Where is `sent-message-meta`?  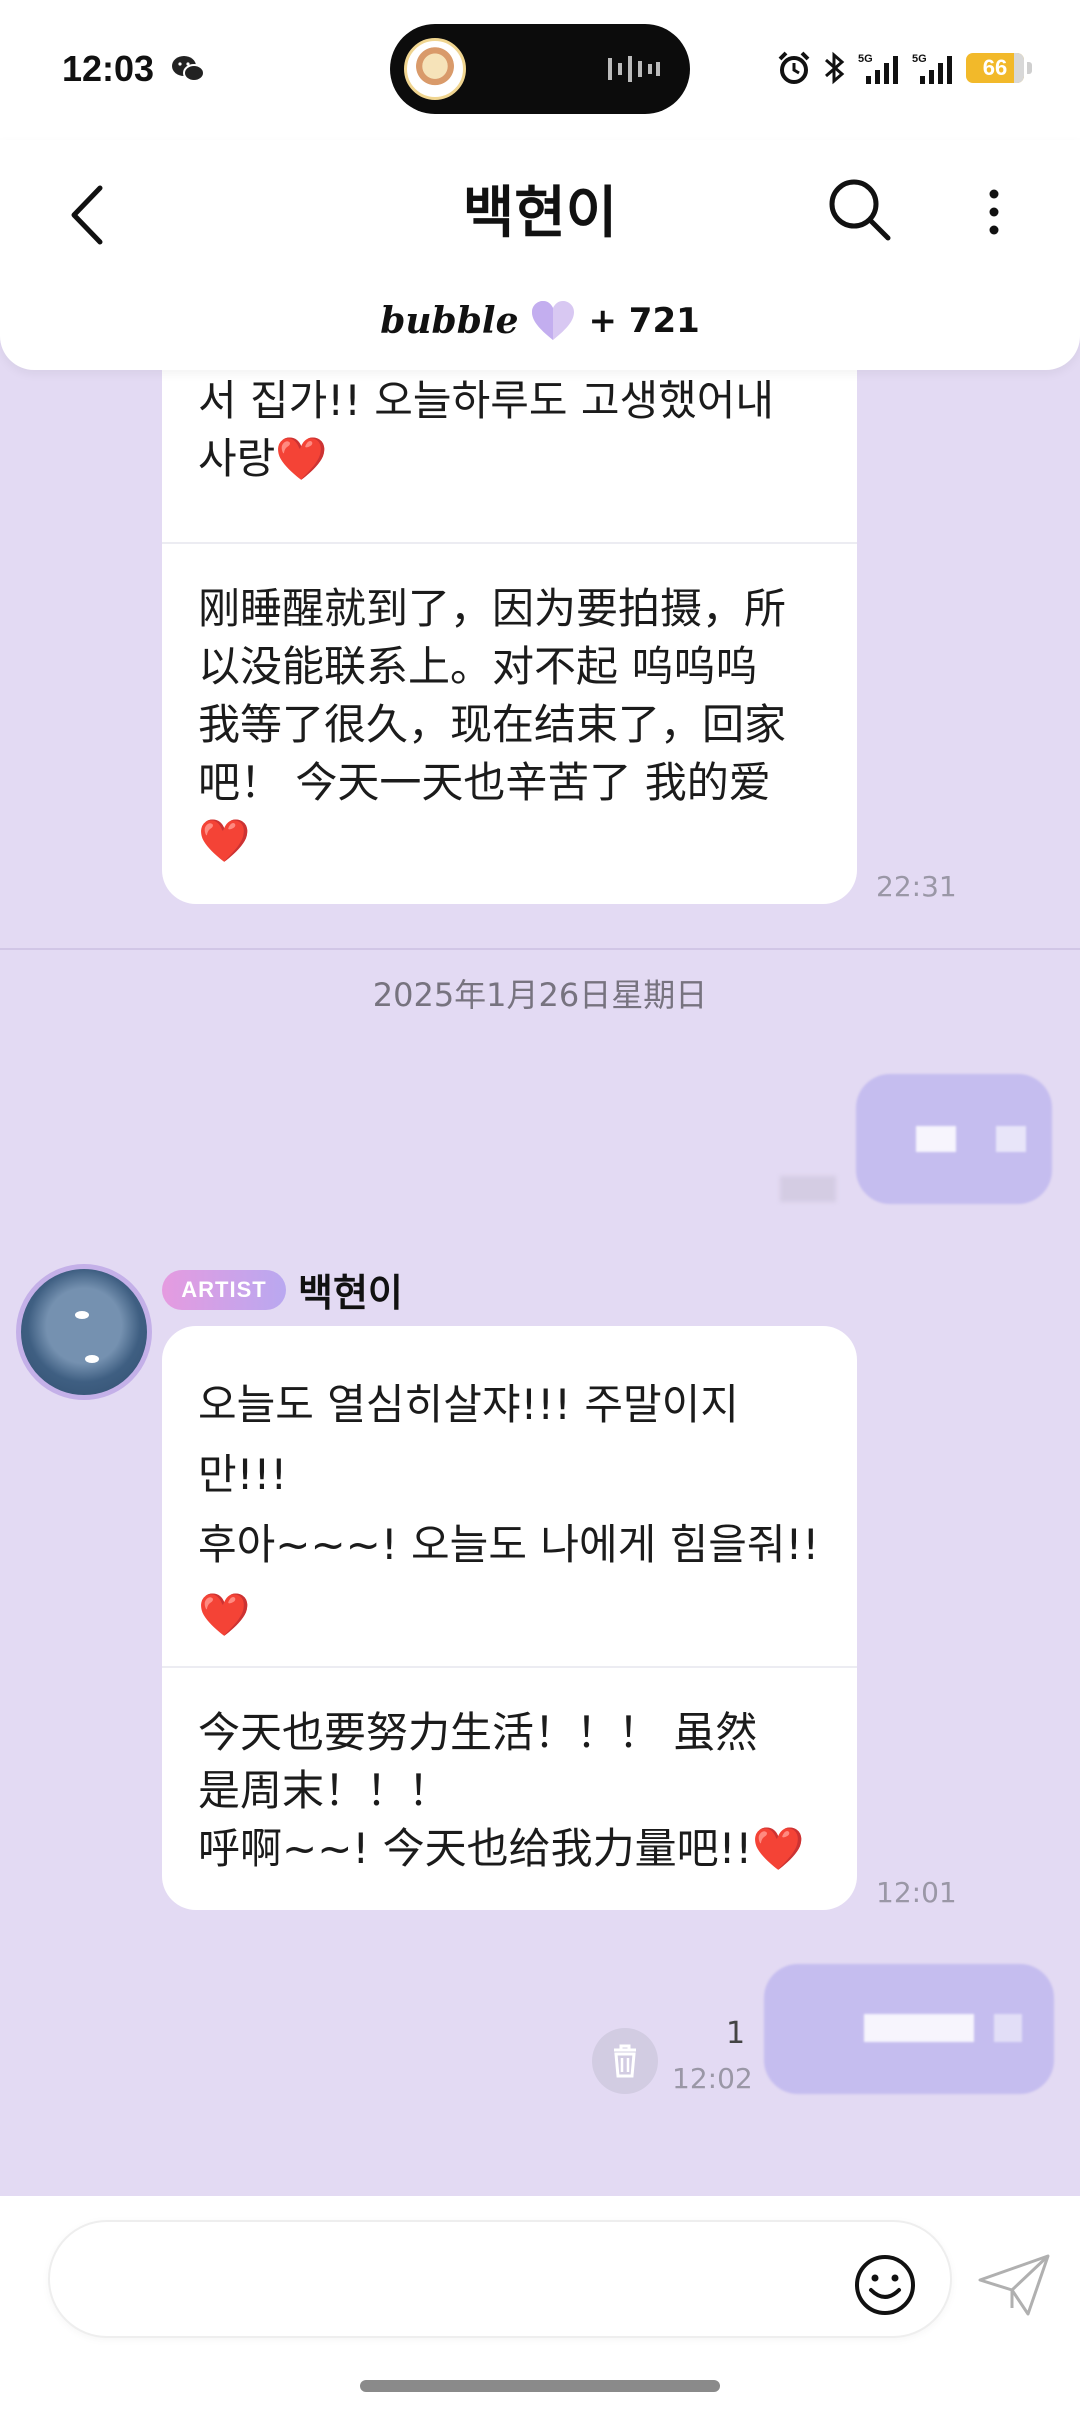 sent-message-meta is located at coordinates (808, 1189).